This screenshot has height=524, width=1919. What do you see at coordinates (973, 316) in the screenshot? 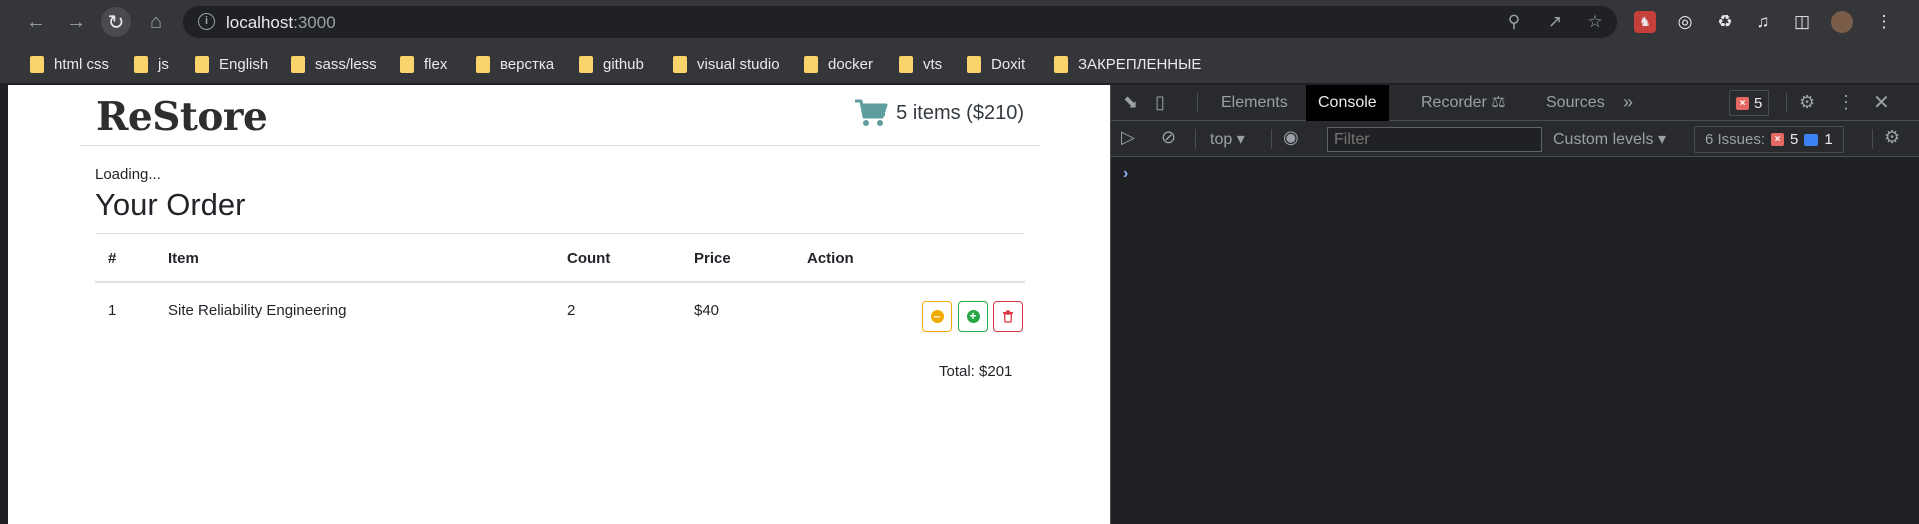
I see `increase-button: +` at bounding box center [973, 316].